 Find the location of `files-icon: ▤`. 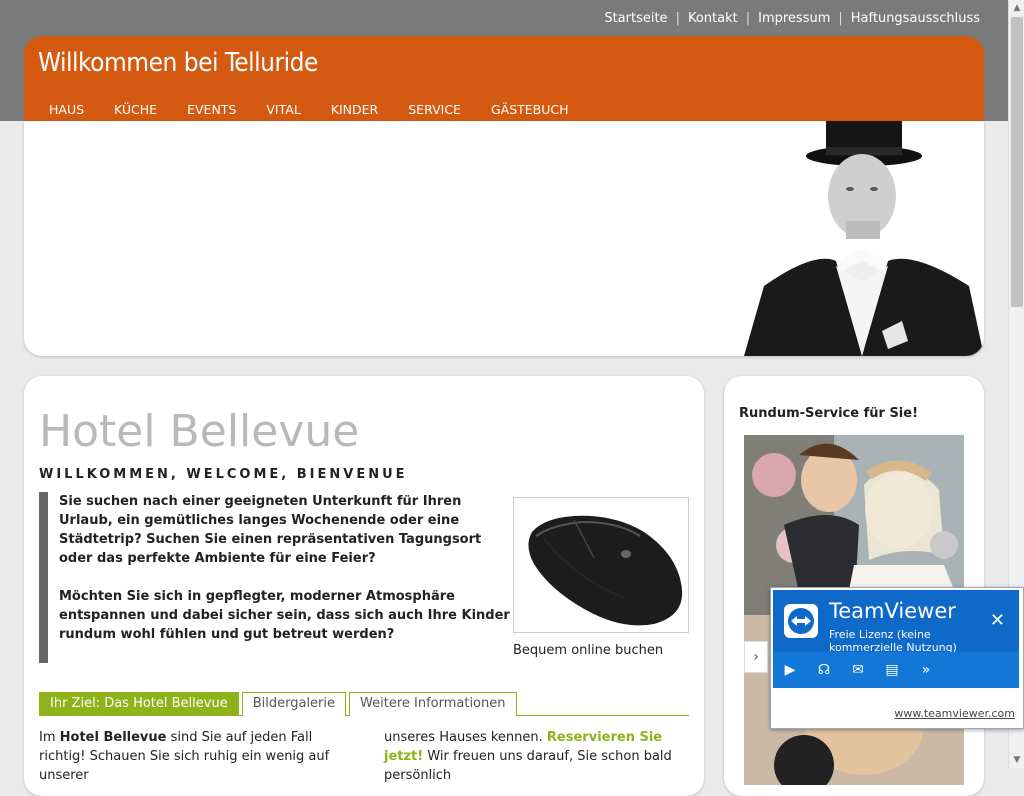

files-icon: ▤ is located at coordinates (892, 670).